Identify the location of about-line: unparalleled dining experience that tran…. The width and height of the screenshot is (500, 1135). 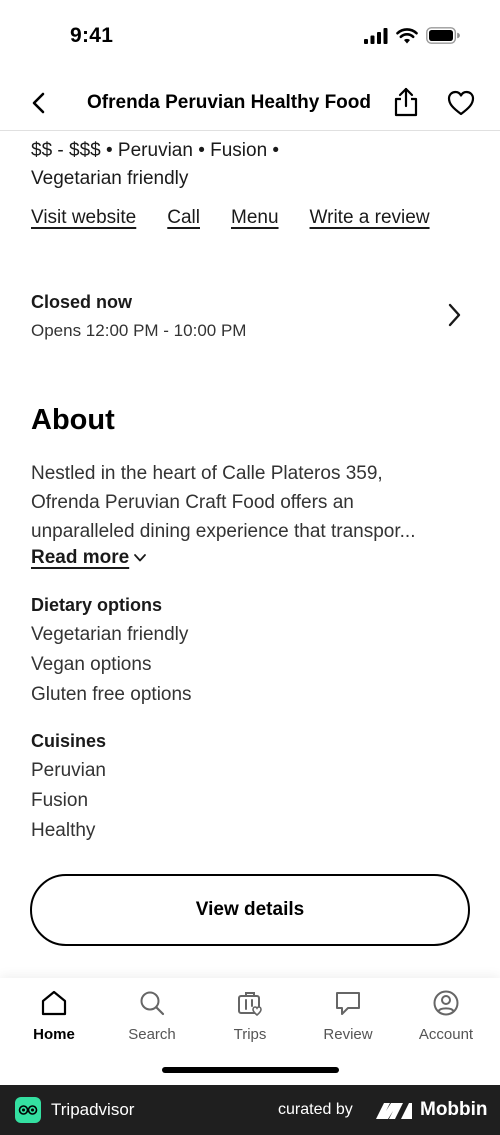
(223, 531).